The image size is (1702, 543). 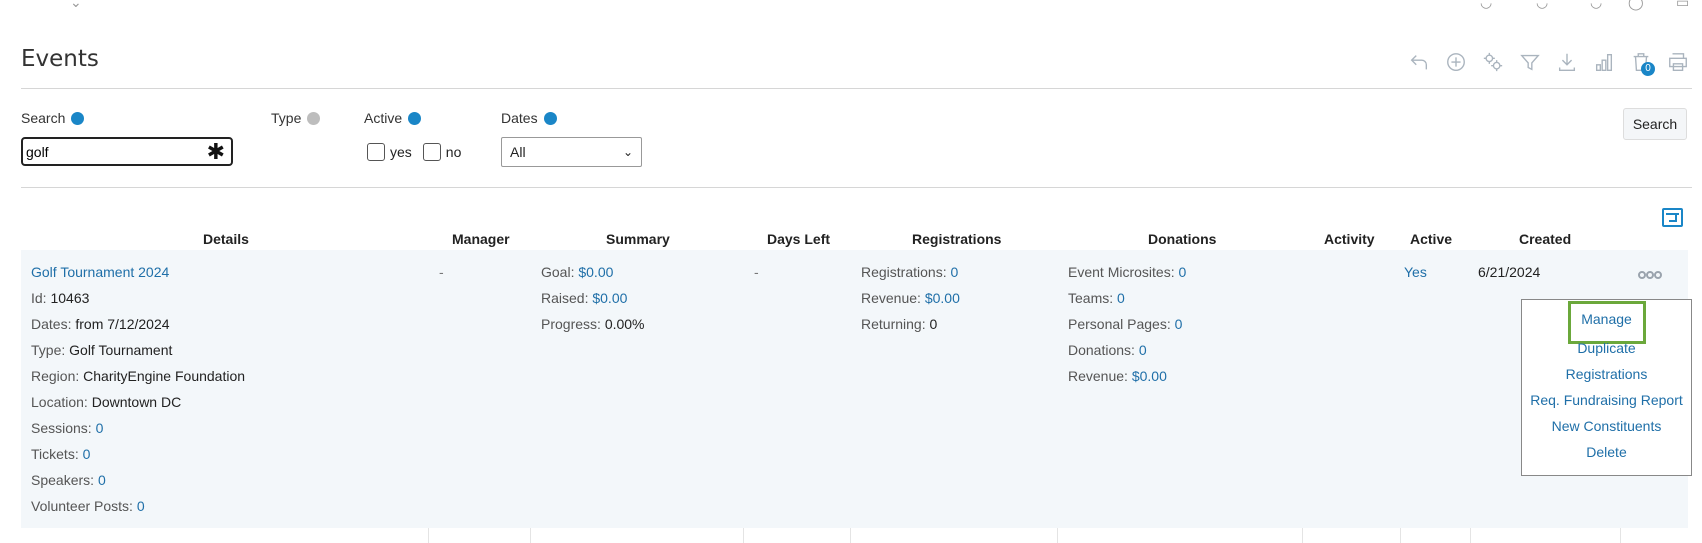 I want to click on donations-key: Teams:, so click(x=1091, y=298).